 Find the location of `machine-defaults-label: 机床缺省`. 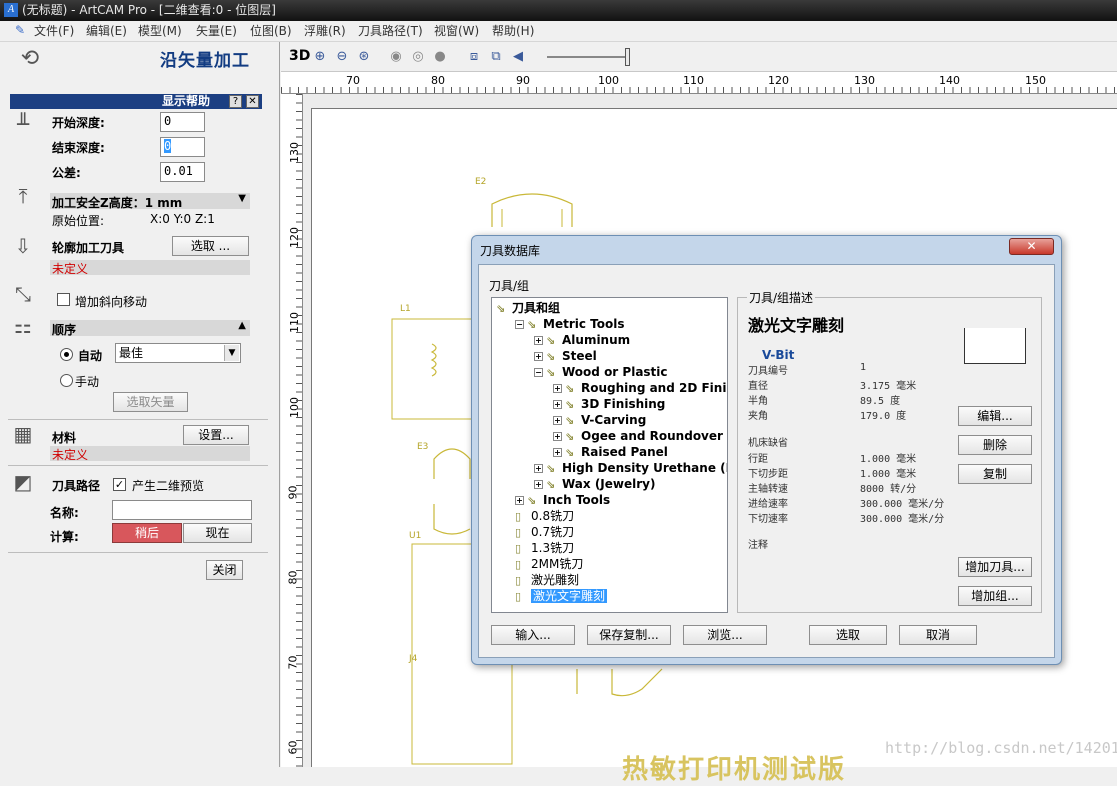

machine-defaults-label: 机床缺省 is located at coordinates (768, 443).